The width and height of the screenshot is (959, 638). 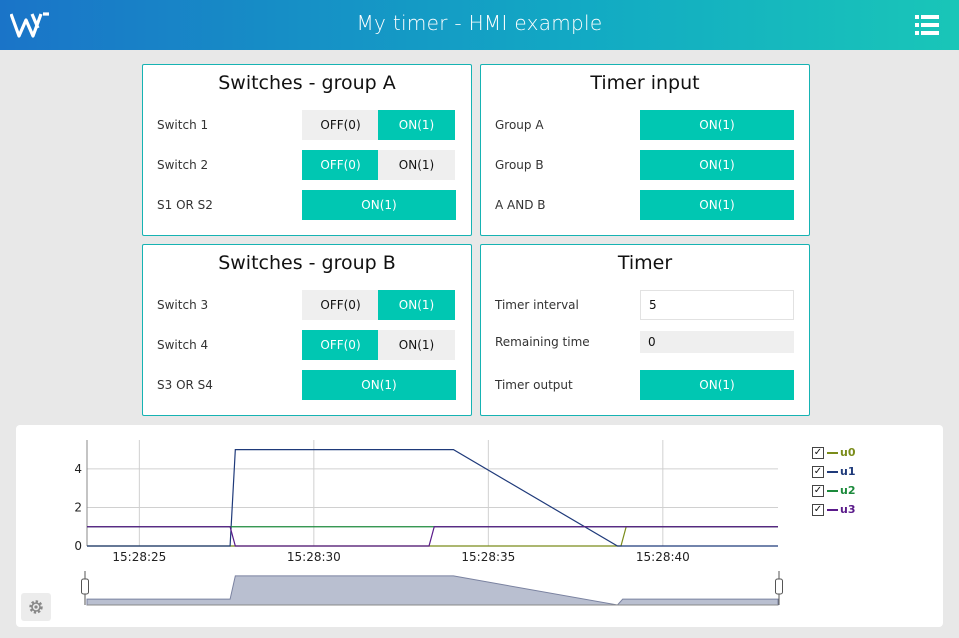 What do you see at coordinates (183, 125) in the screenshot?
I see `switch1-label: Switch 1` at bounding box center [183, 125].